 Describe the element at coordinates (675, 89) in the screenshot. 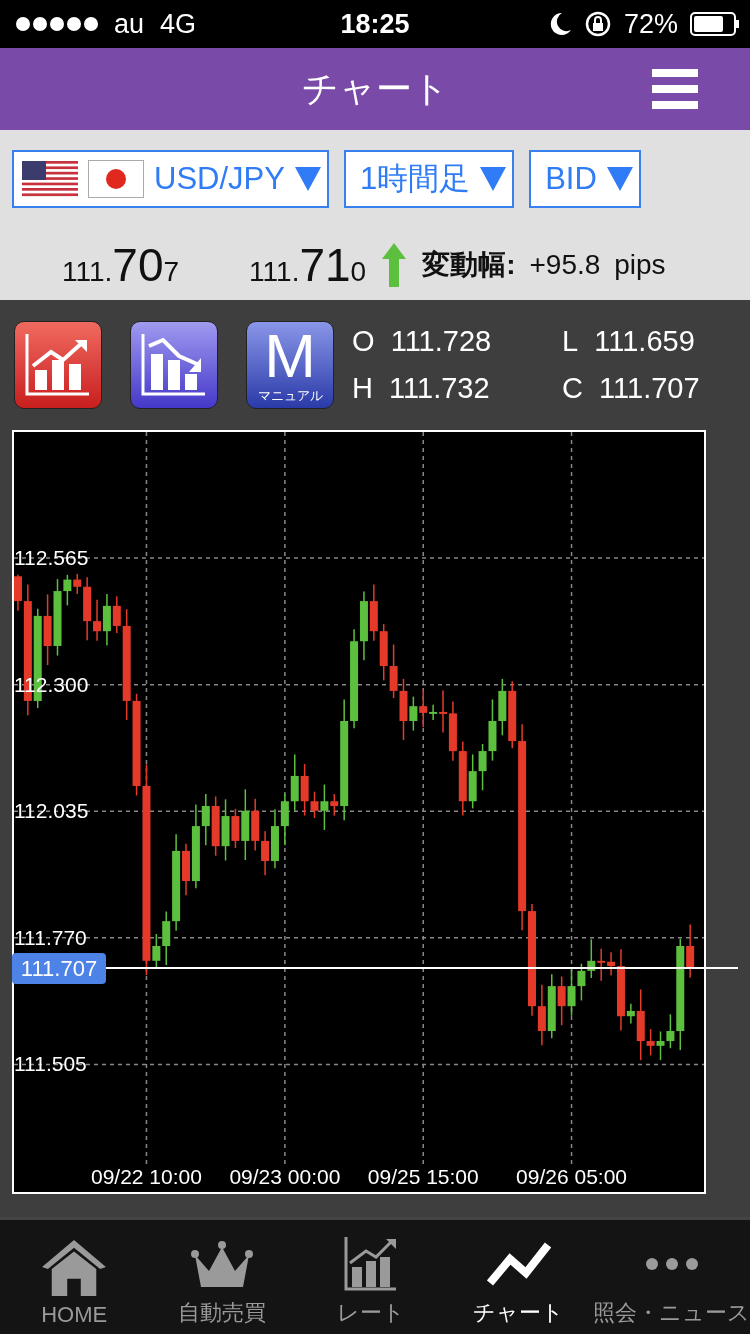

I see `menu-icon` at that location.